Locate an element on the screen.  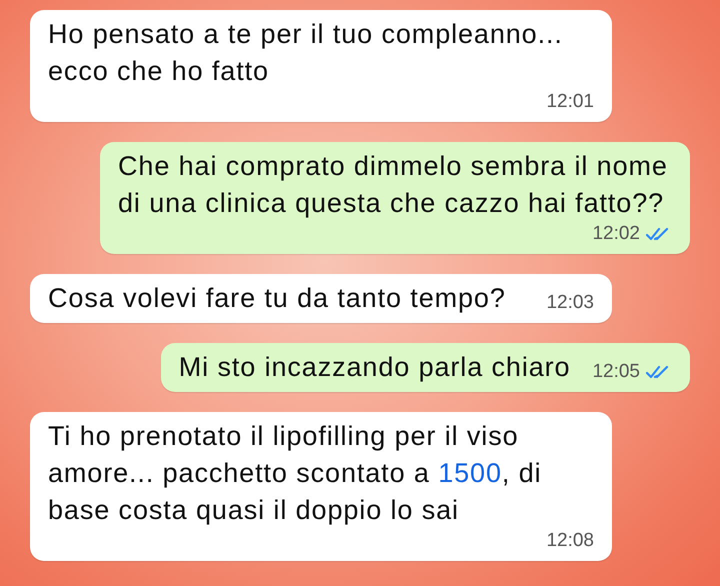
message-time: 12:01 is located at coordinates (570, 102).